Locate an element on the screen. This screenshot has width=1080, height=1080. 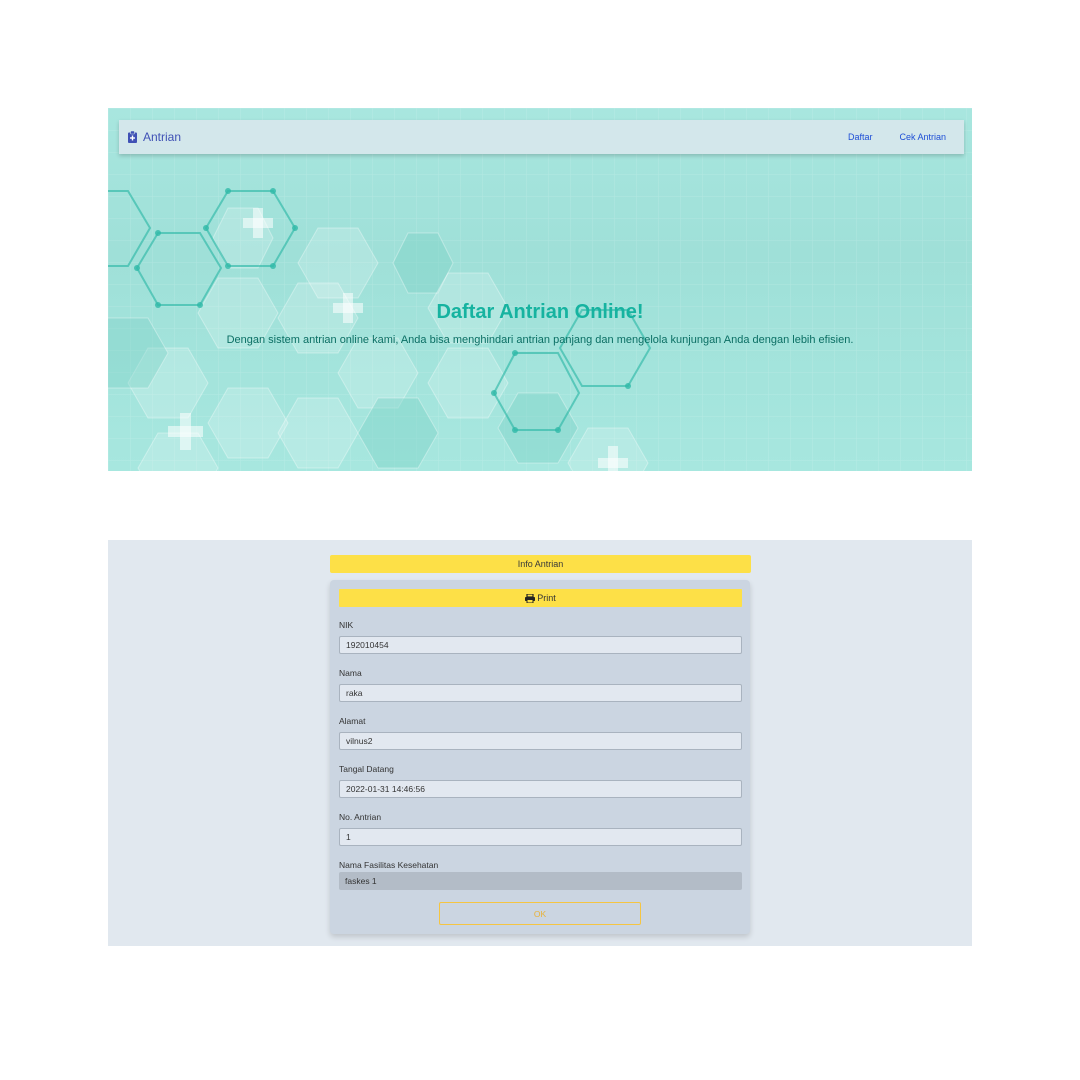
hero-title: Daftar Antrian Online! is located at coordinates (540, 312).